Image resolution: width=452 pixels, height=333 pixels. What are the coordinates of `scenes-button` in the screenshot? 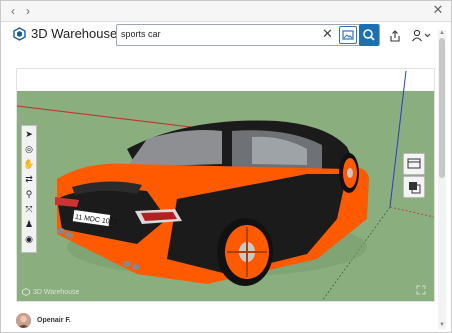 It's located at (414, 164).